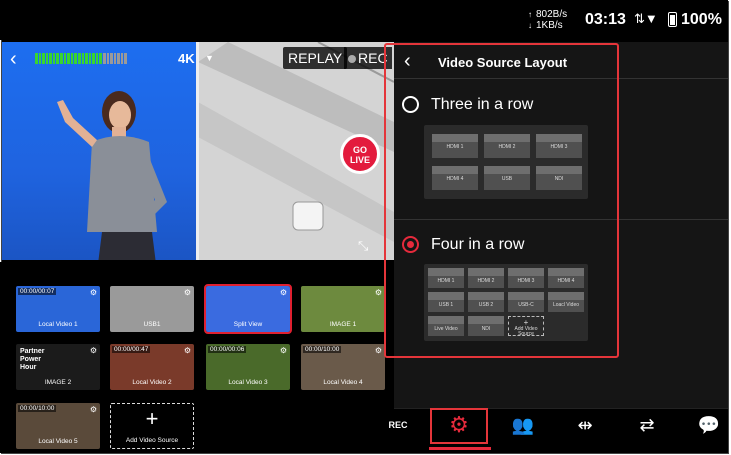  I want to click on upload-arrow-icon: ↑, so click(530, 14).